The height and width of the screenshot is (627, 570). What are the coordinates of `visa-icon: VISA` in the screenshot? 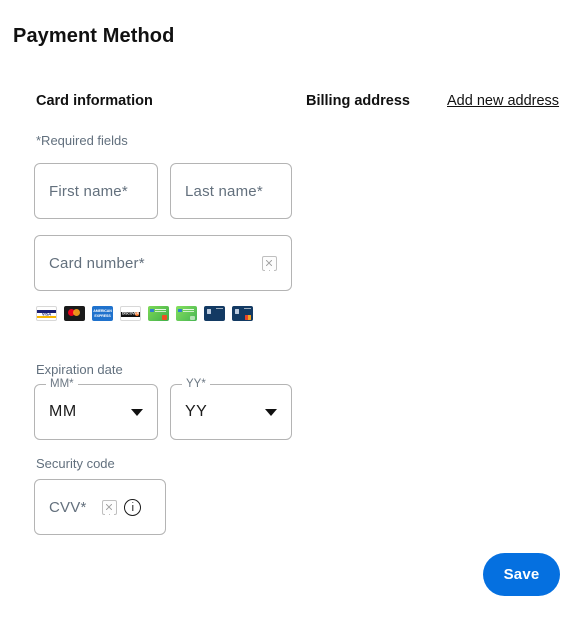 It's located at (46, 313).